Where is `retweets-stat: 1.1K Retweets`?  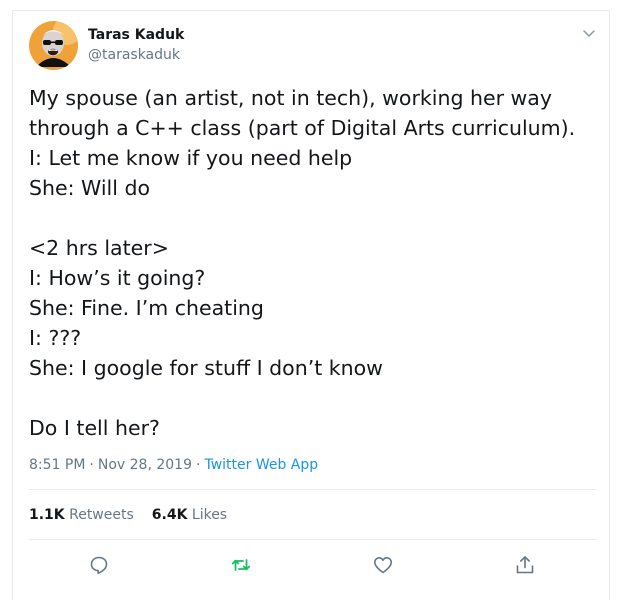 retweets-stat: 1.1K Retweets is located at coordinates (81, 515).